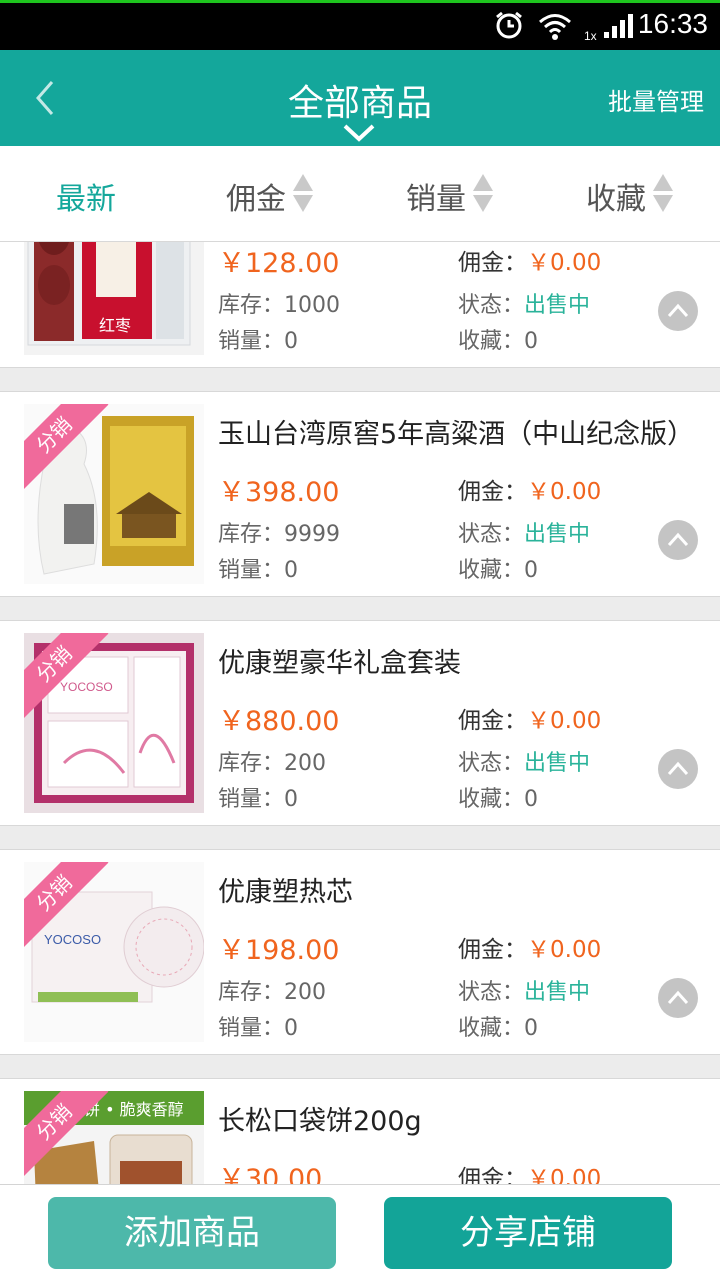 The width and height of the screenshot is (720, 1280). Describe the element at coordinates (458, 431) in the screenshot. I see `product-name: 玉山台湾原窖5年高粱酒（中山纪念版）` at that location.